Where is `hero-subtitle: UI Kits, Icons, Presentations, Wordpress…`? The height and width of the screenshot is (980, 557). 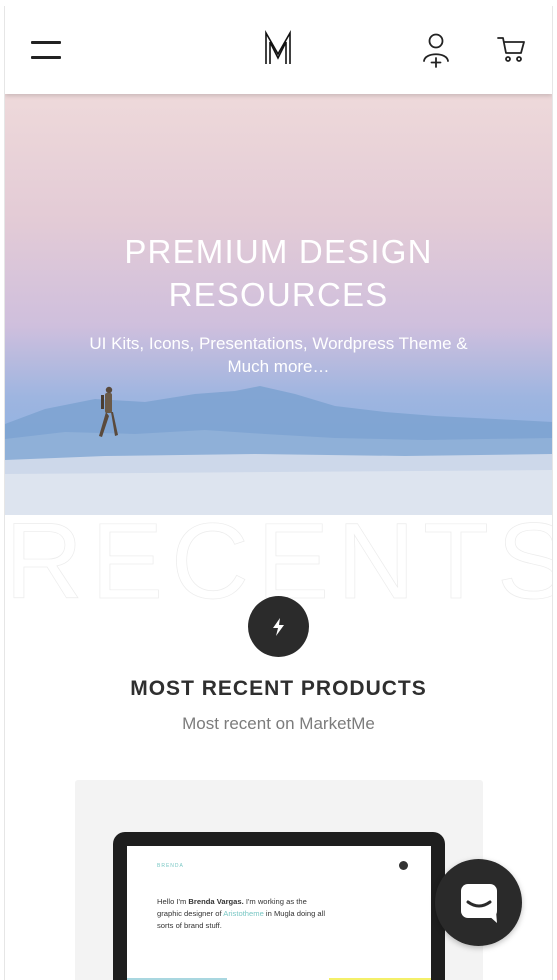 hero-subtitle: UI Kits, Icons, Presentations, Wordpress… is located at coordinates (278, 355).